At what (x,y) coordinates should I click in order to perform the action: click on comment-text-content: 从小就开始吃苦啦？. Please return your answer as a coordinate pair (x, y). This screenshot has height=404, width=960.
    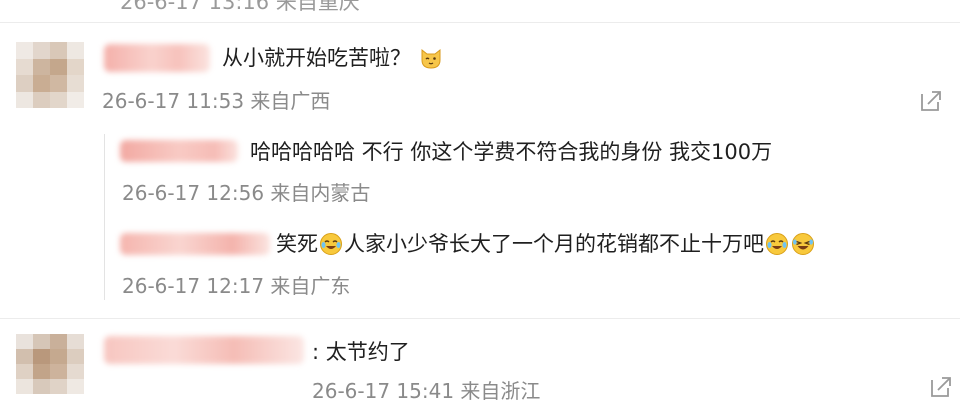
    Looking at the image, I should click on (316, 58).